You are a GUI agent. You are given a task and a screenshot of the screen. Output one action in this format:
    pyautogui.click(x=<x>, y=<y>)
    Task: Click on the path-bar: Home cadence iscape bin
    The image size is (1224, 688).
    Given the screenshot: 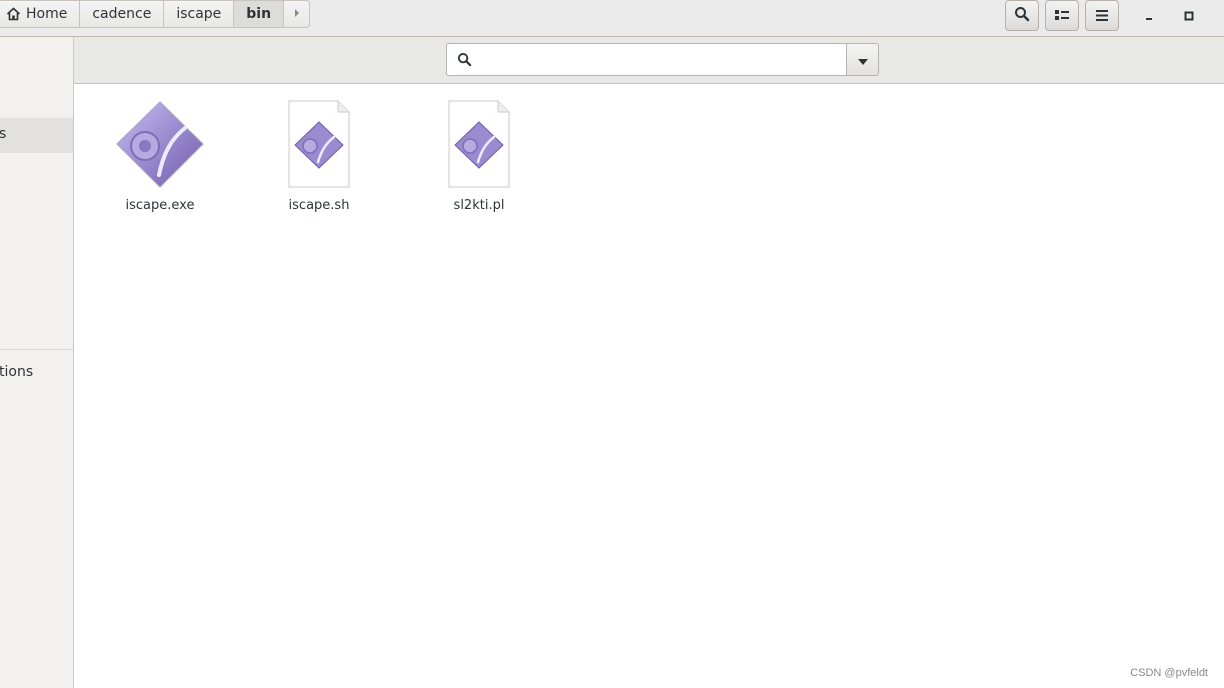 What is the action you would take?
    pyautogui.click(x=155, y=14)
    